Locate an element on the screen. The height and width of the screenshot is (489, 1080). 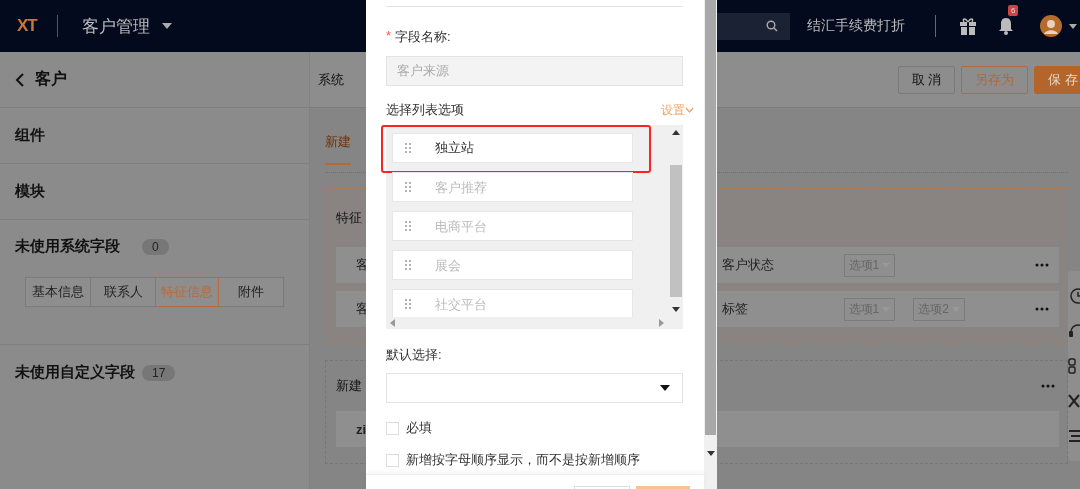
field-label: 客户状态 is located at coordinates (748, 265).